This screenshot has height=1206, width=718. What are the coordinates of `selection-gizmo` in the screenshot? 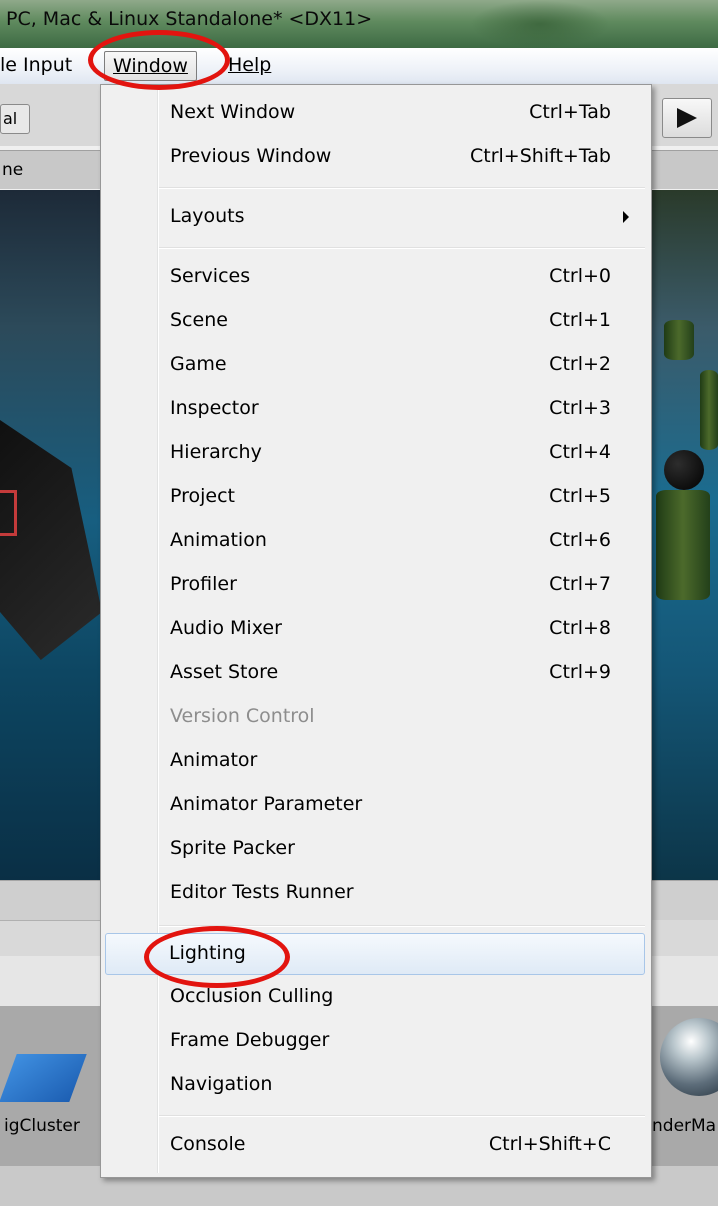 It's located at (8, 513).